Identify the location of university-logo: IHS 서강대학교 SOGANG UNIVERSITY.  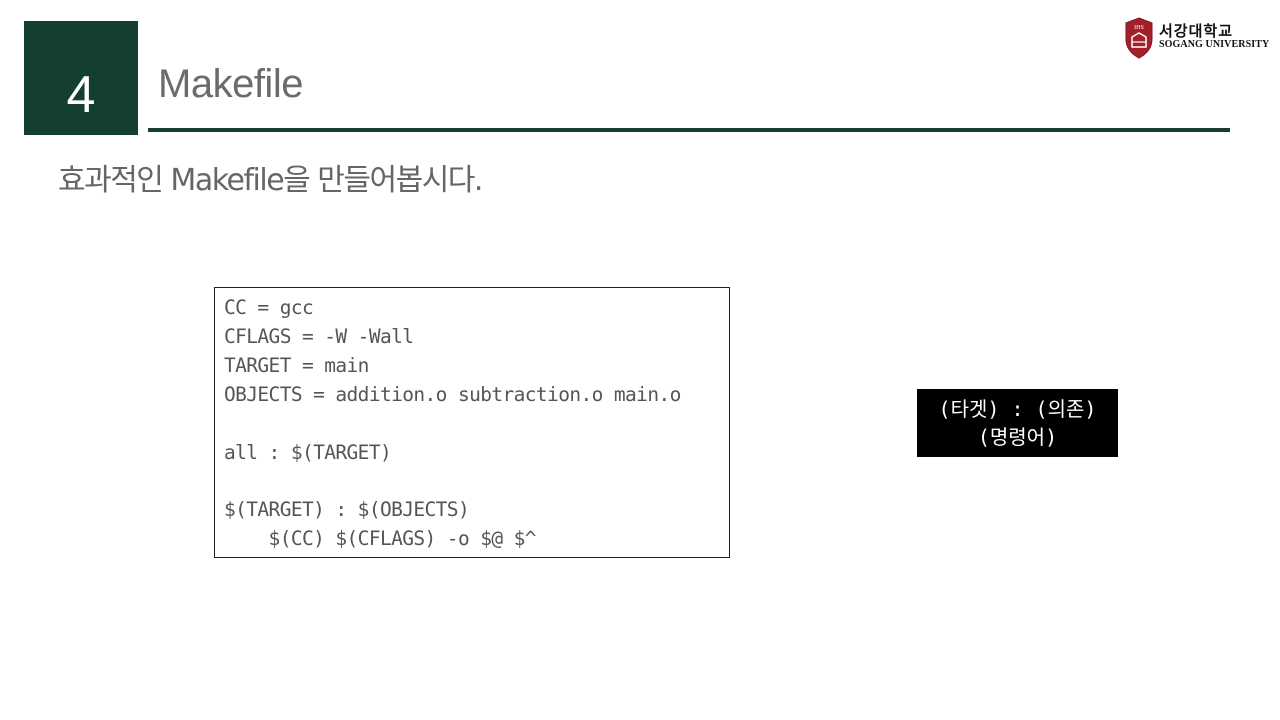
(1196, 39).